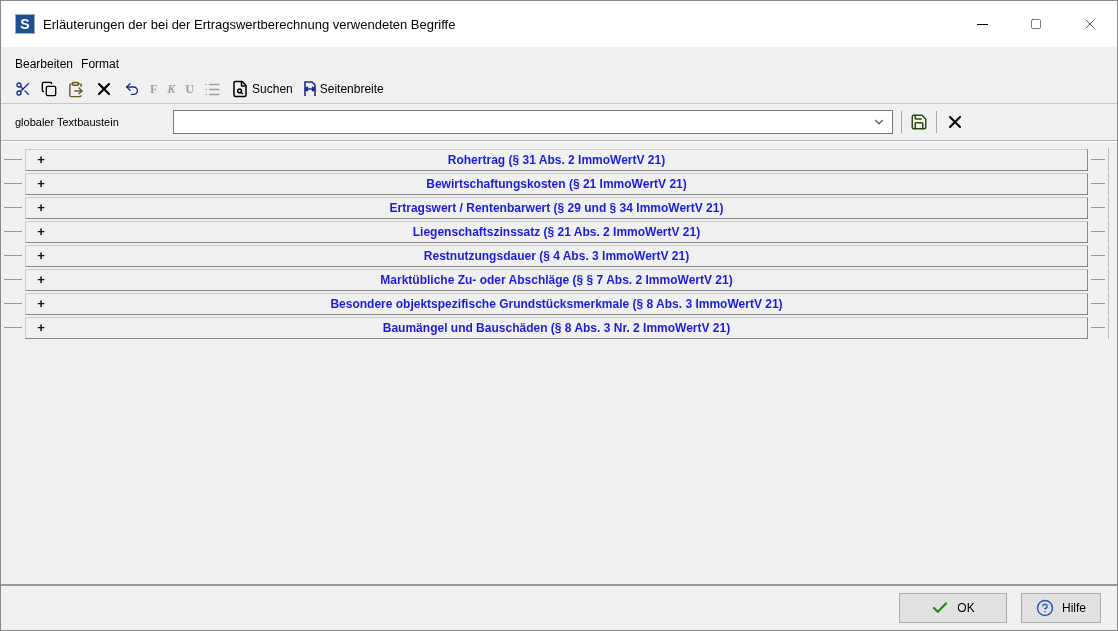 The height and width of the screenshot is (631, 1118). What do you see at coordinates (250, 24) in the screenshot?
I see `window-title: Erläuterungen der bei der Ertragswertberechnung verwendeten Begriffe` at bounding box center [250, 24].